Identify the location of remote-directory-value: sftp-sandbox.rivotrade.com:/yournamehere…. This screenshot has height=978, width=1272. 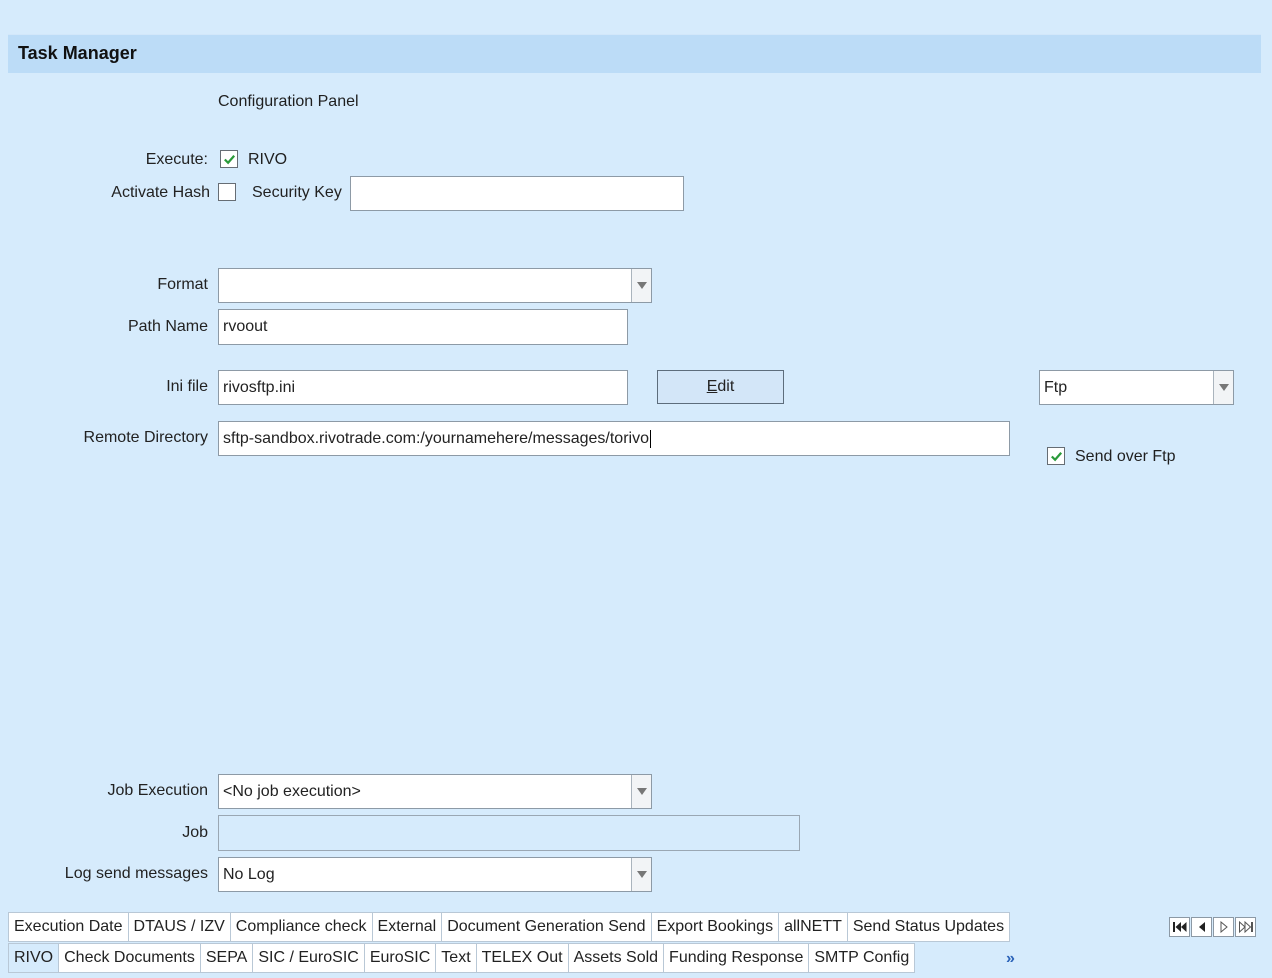
(436, 438).